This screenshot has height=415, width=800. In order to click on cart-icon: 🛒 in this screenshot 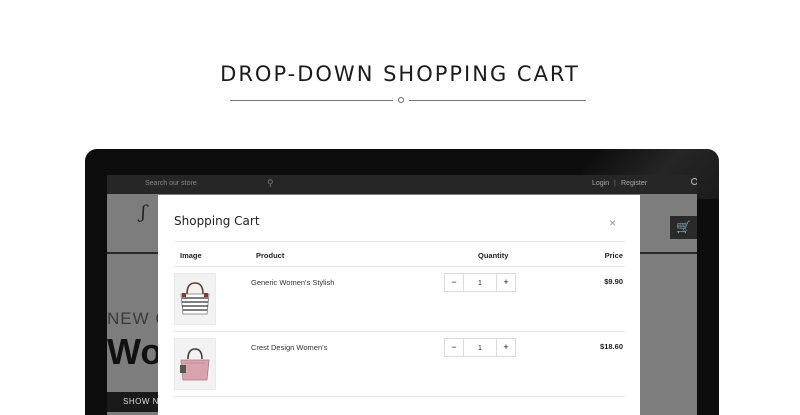, I will do `click(683, 227)`.